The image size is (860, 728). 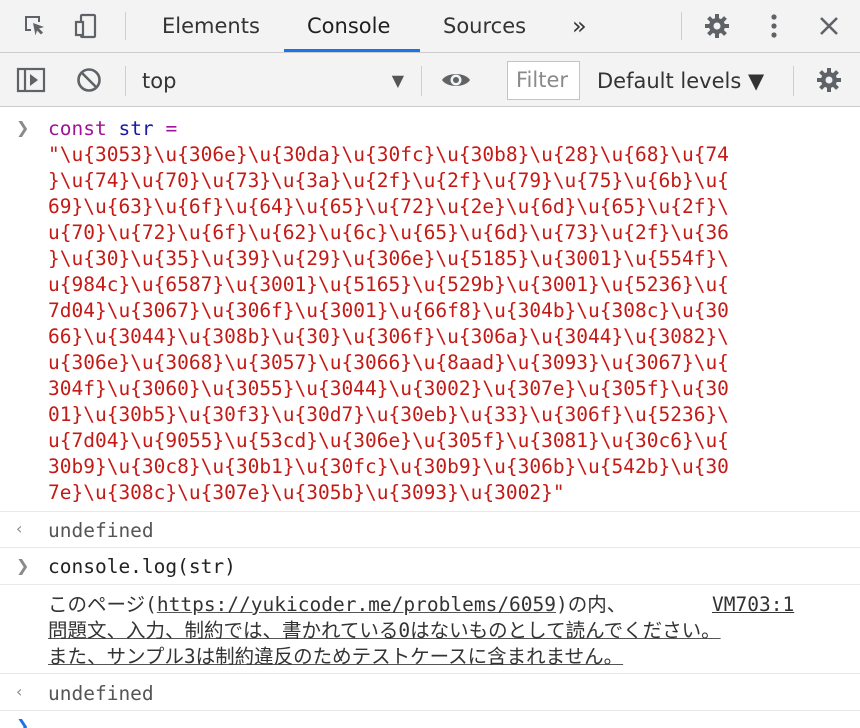 I want to click on toggle-sidebar-icon, so click(x=31, y=80).